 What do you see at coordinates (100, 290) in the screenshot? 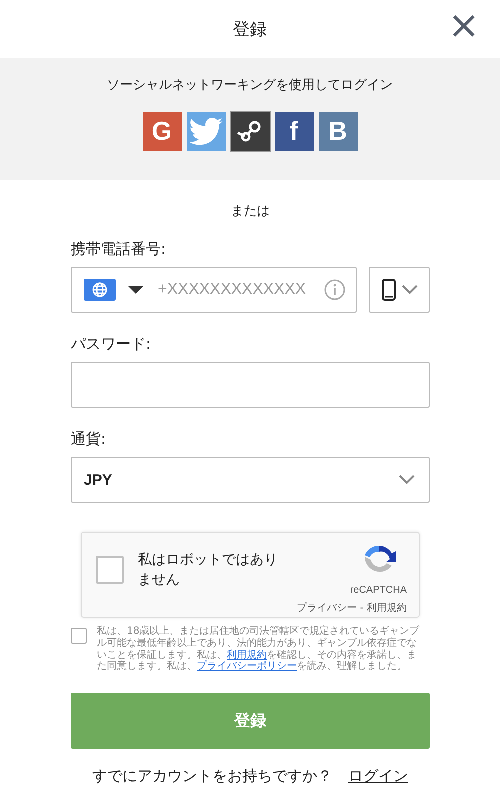
I see `globe-icon` at bounding box center [100, 290].